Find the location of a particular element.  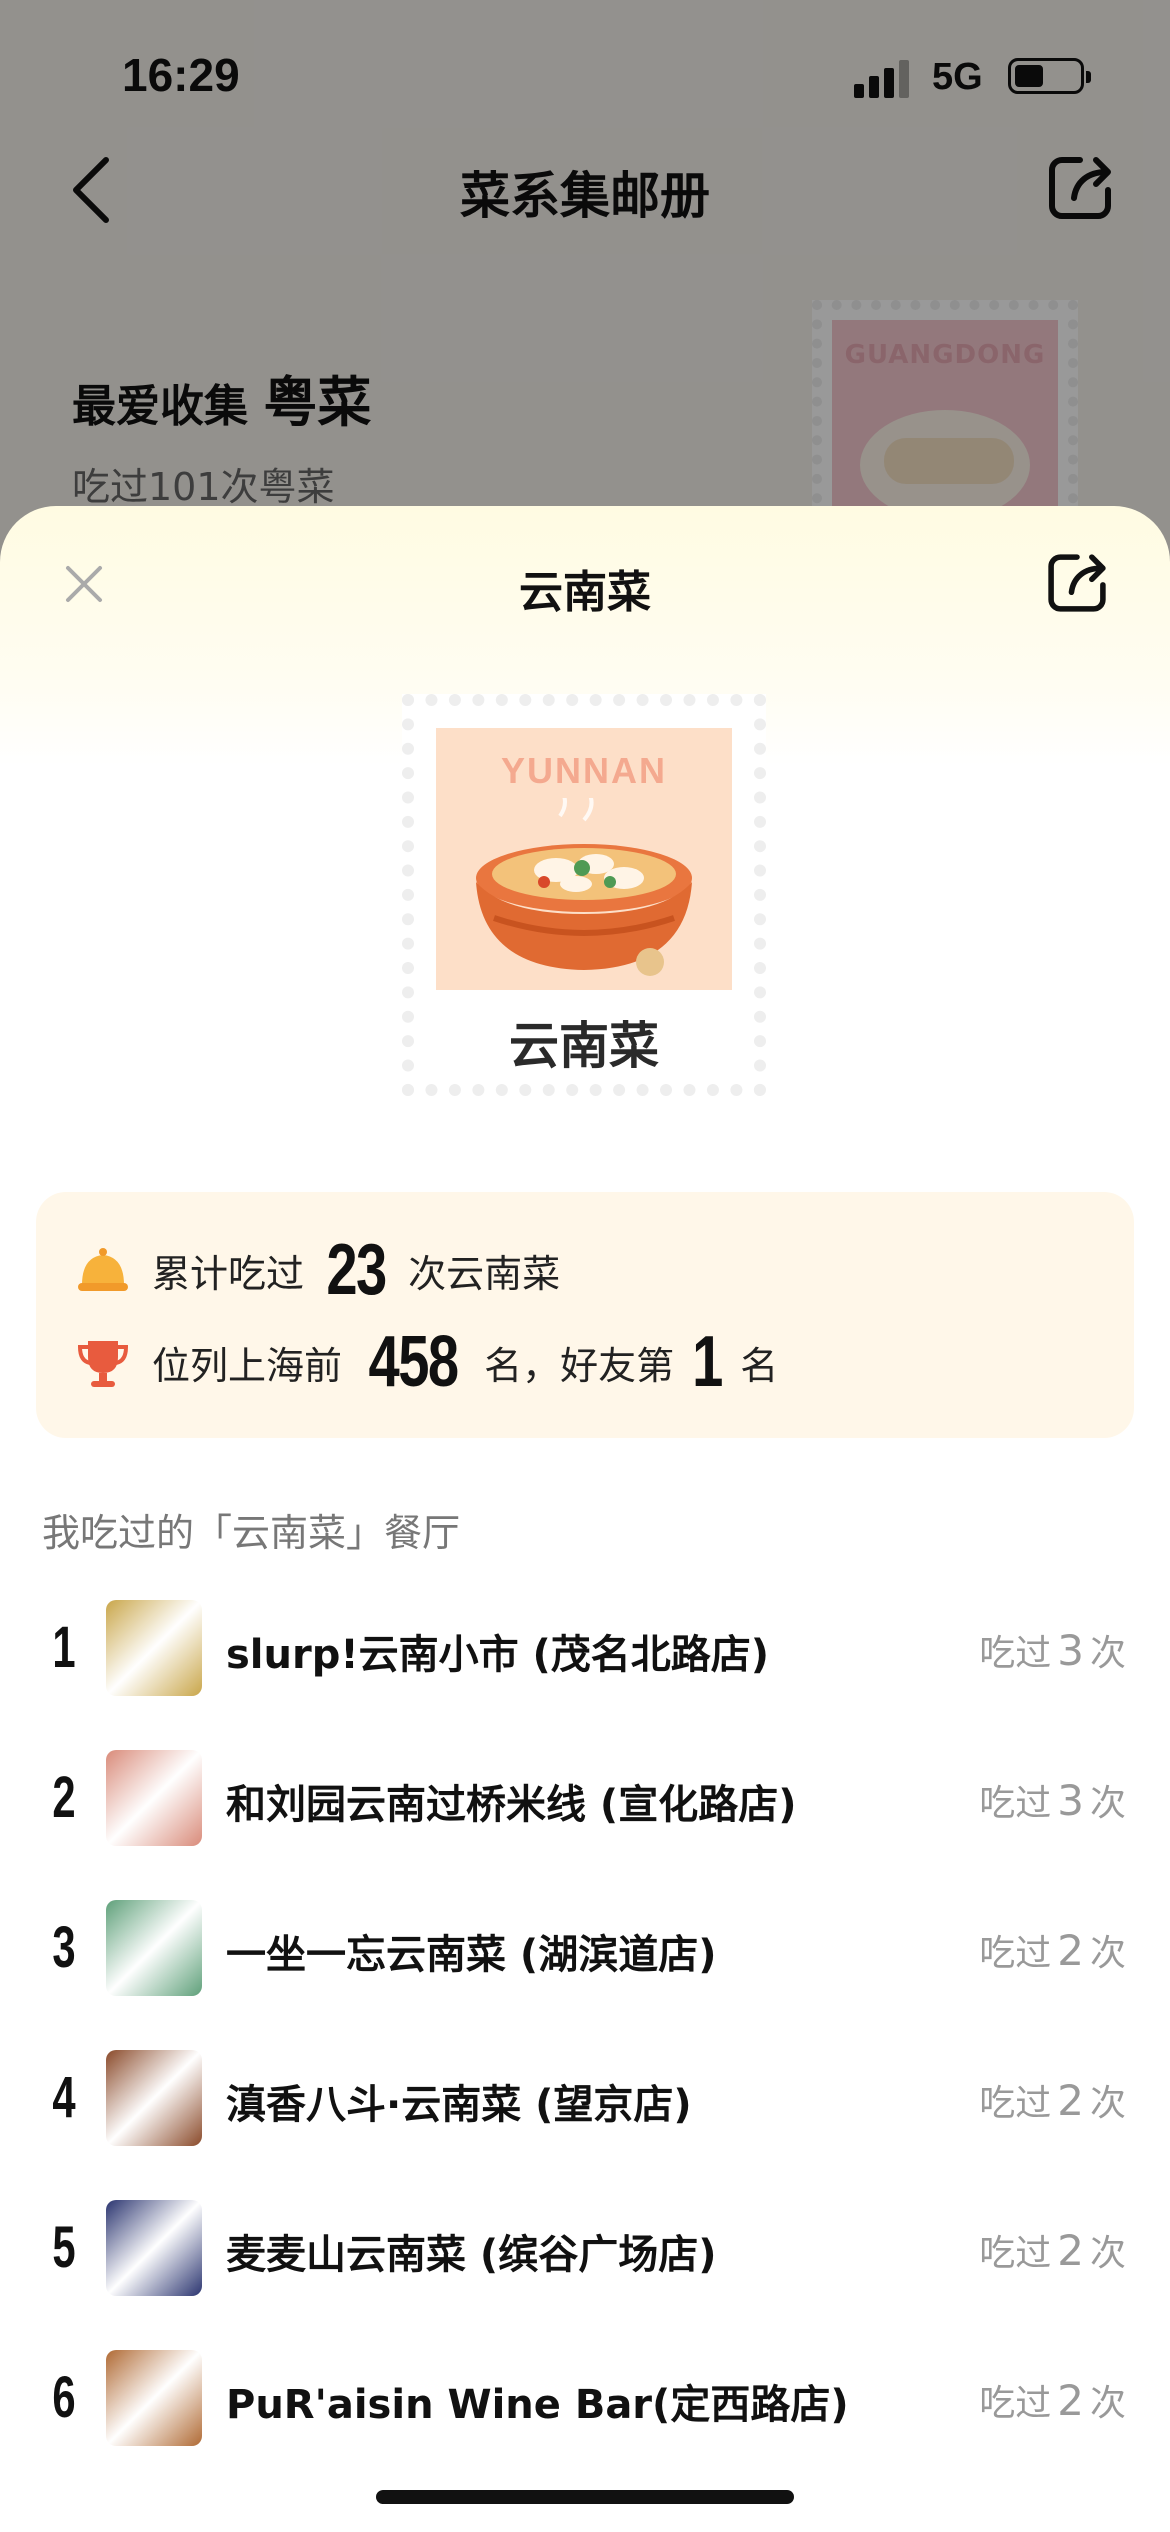

stats-card: 累计吃过 23 次云南菜 位列上海前 458 名，好友第 1 名 is located at coordinates (585, 1315).